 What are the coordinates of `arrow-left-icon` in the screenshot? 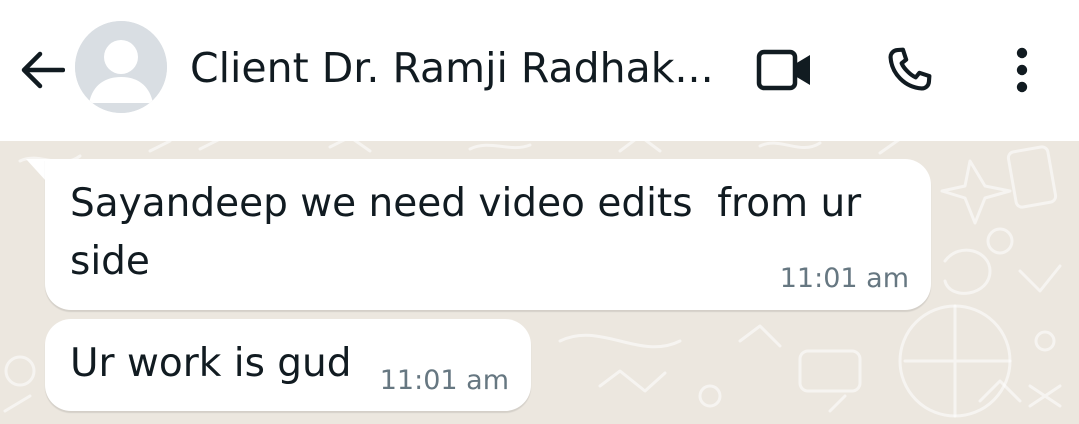 It's located at (43, 70).